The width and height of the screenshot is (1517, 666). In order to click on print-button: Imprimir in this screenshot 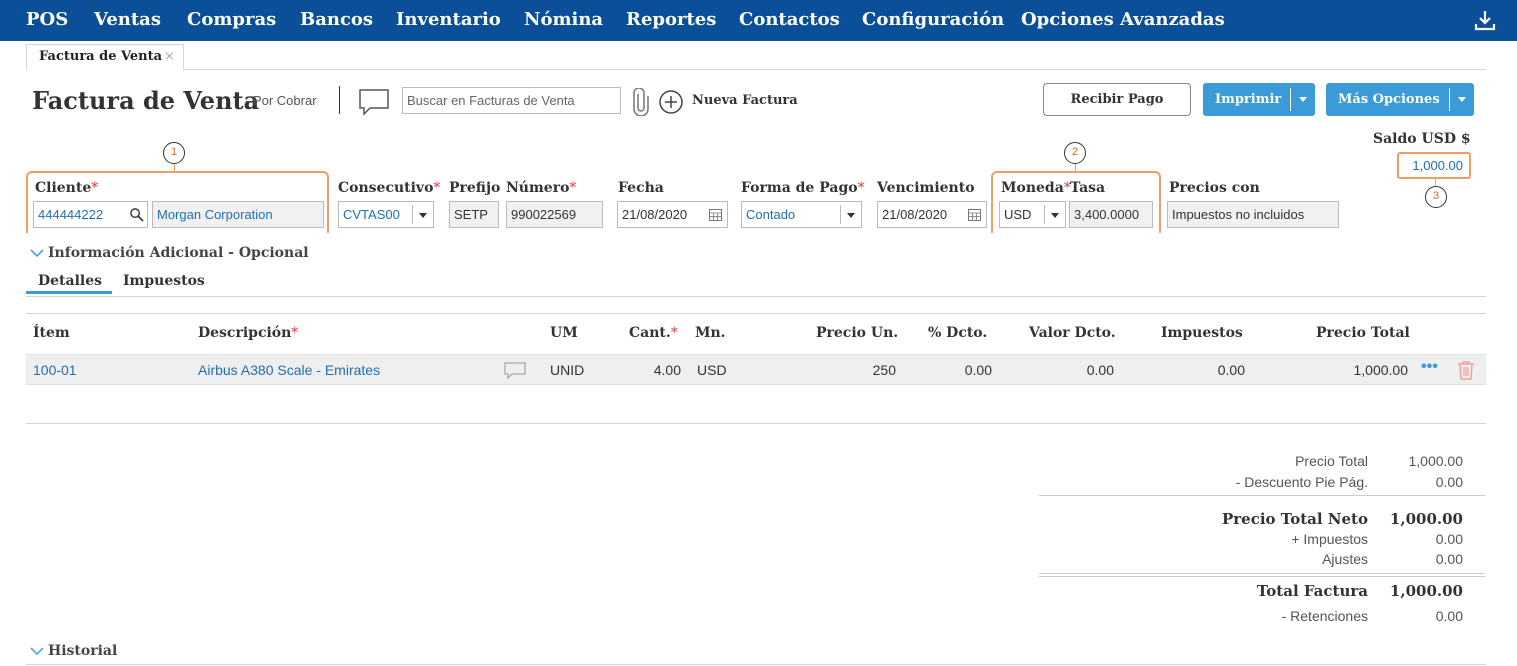, I will do `click(1259, 99)`.